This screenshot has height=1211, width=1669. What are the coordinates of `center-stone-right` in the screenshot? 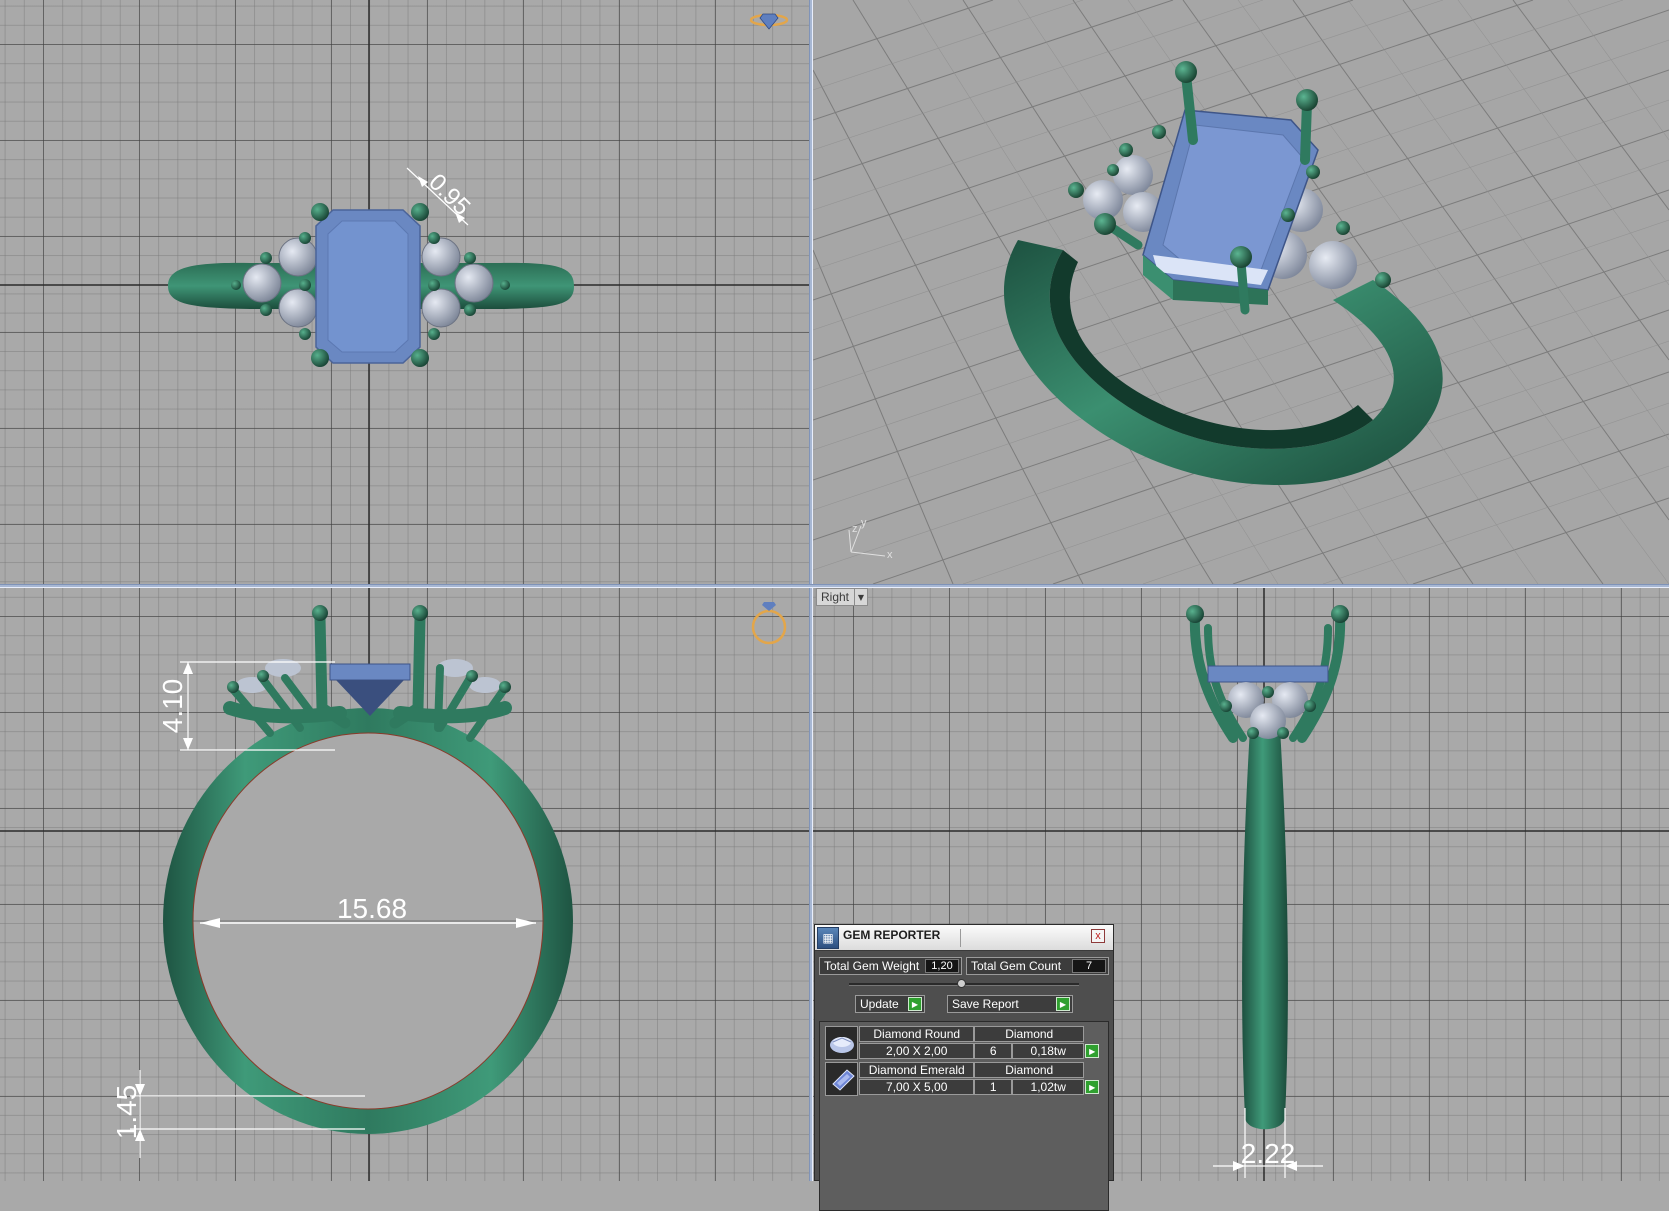 It's located at (1268, 674).